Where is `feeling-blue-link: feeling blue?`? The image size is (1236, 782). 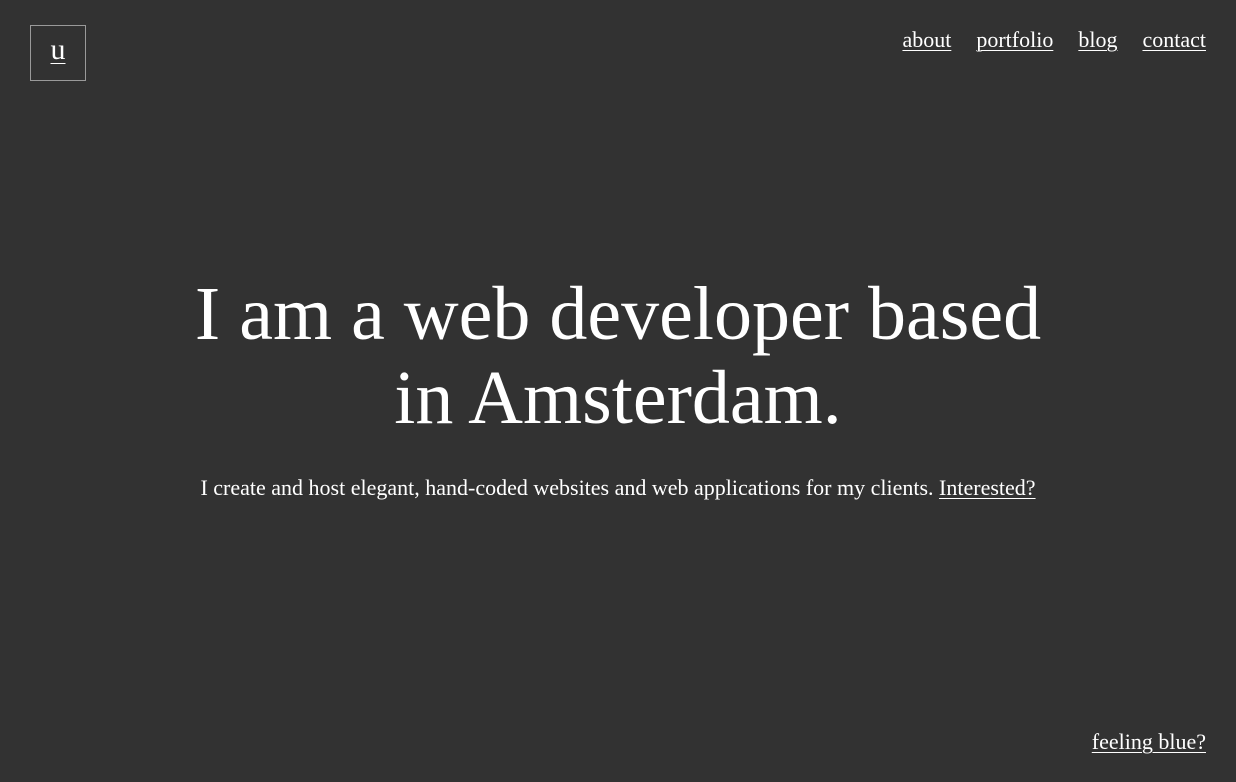
feeling-blue-link: feeling blue? is located at coordinates (1149, 742).